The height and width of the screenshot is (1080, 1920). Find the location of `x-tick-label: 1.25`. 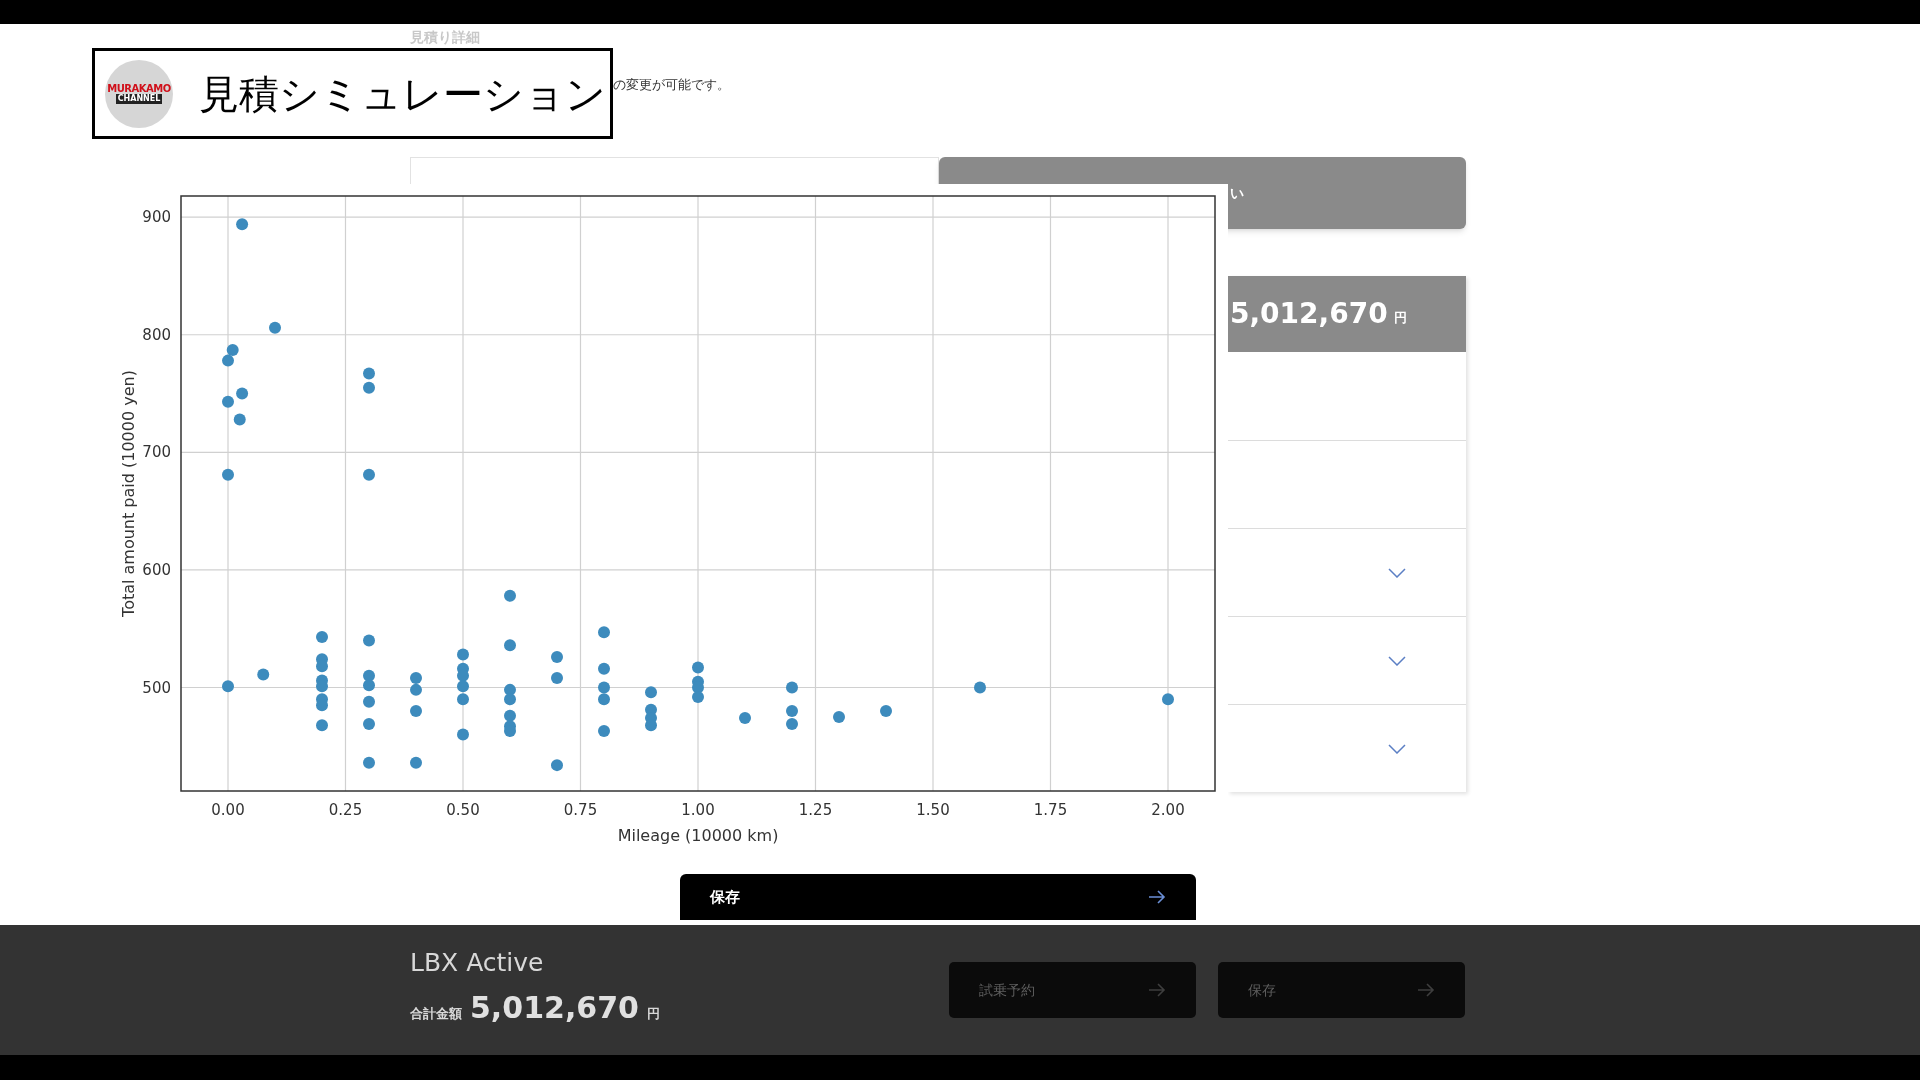

x-tick-label: 1.25 is located at coordinates (815, 810).